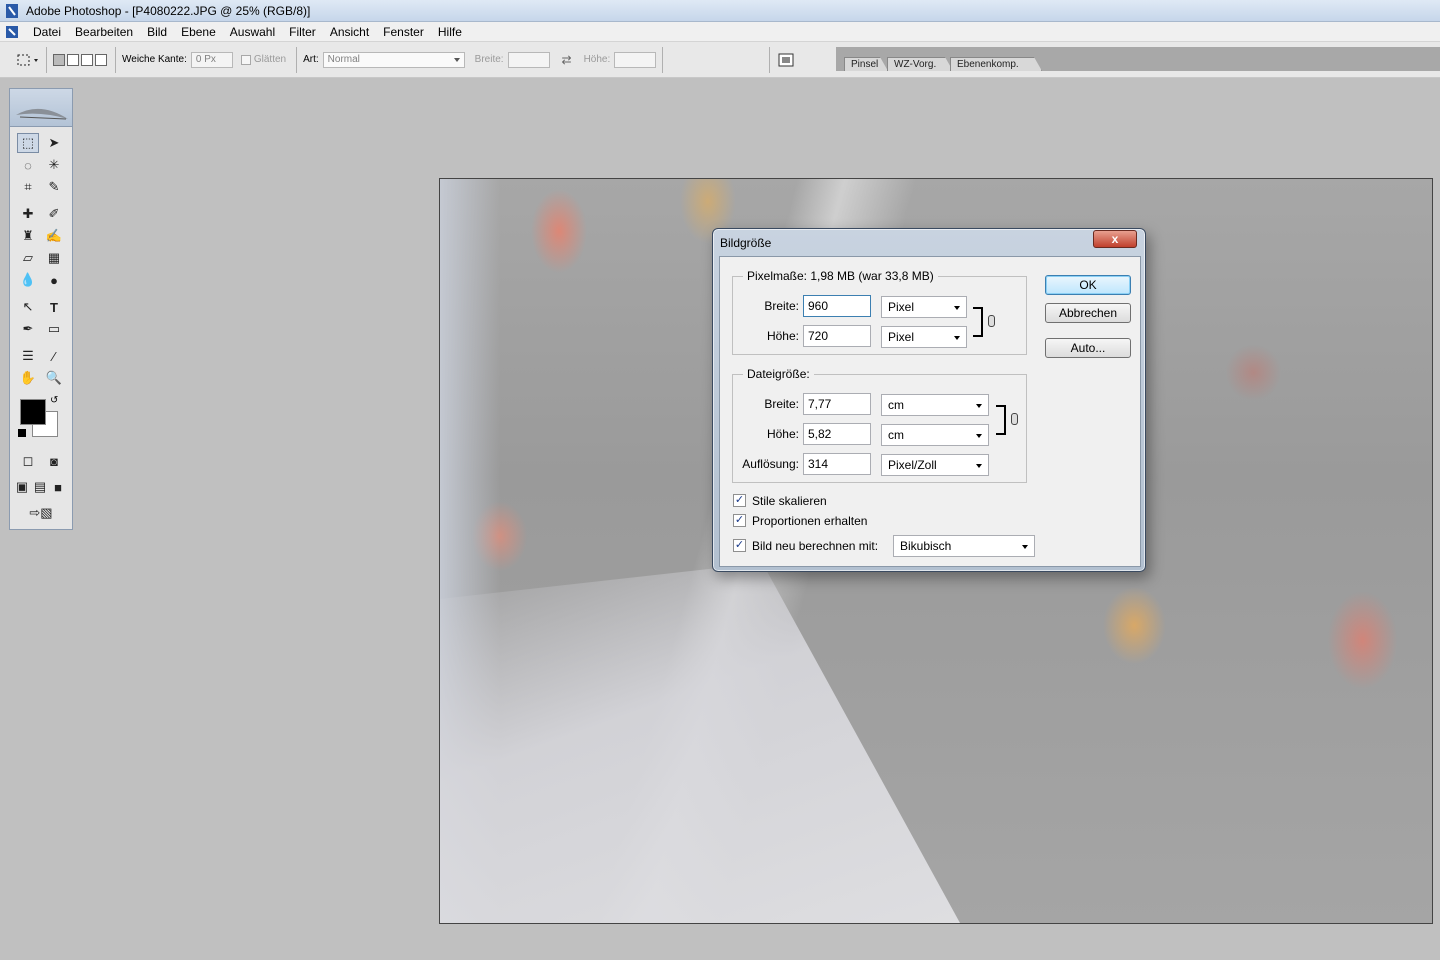 This screenshot has height=960, width=1440. Describe the element at coordinates (28, 143) in the screenshot. I see `rectangular-marquee-tool-icon: ⬚` at that location.